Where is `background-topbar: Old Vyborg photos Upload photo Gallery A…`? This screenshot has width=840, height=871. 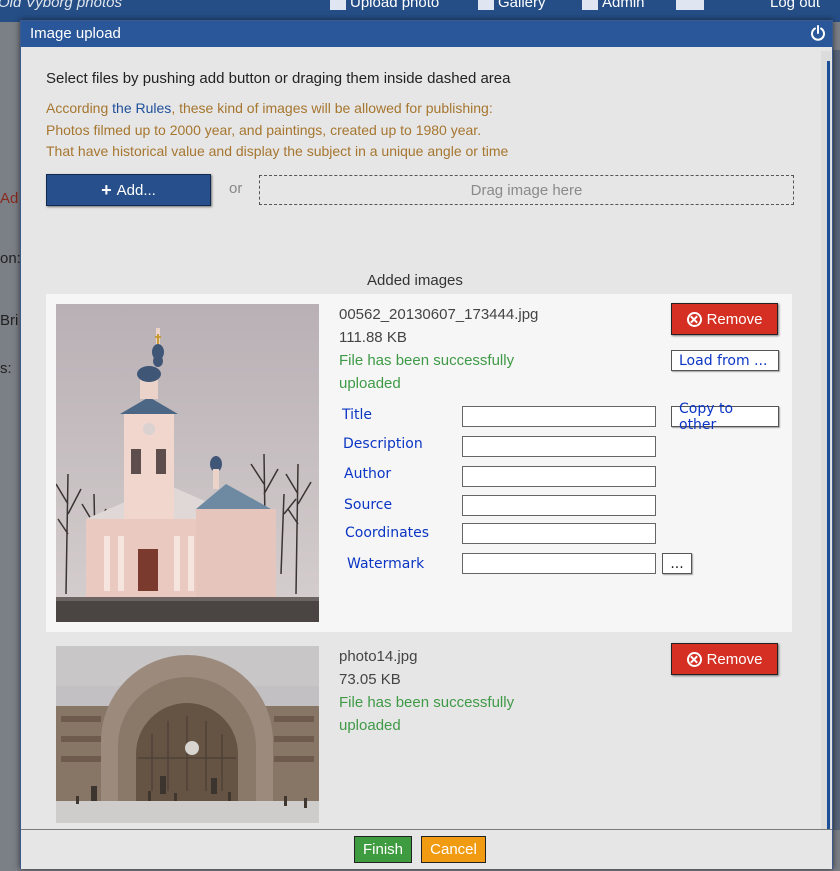 background-topbar: Old Vyborg photos Upload photo Gallery A… is located at coordinates (420, 11).